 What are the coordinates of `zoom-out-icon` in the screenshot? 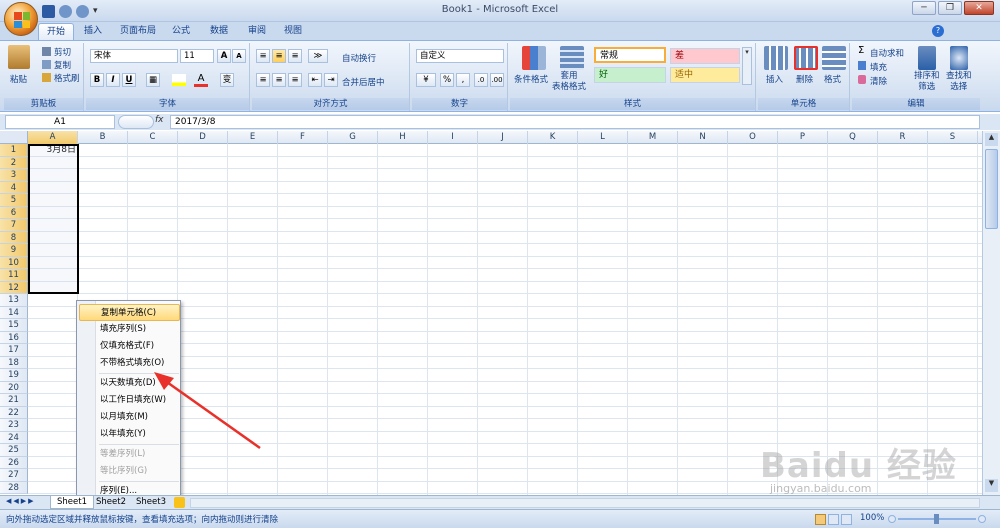 It's located at (892, 519).